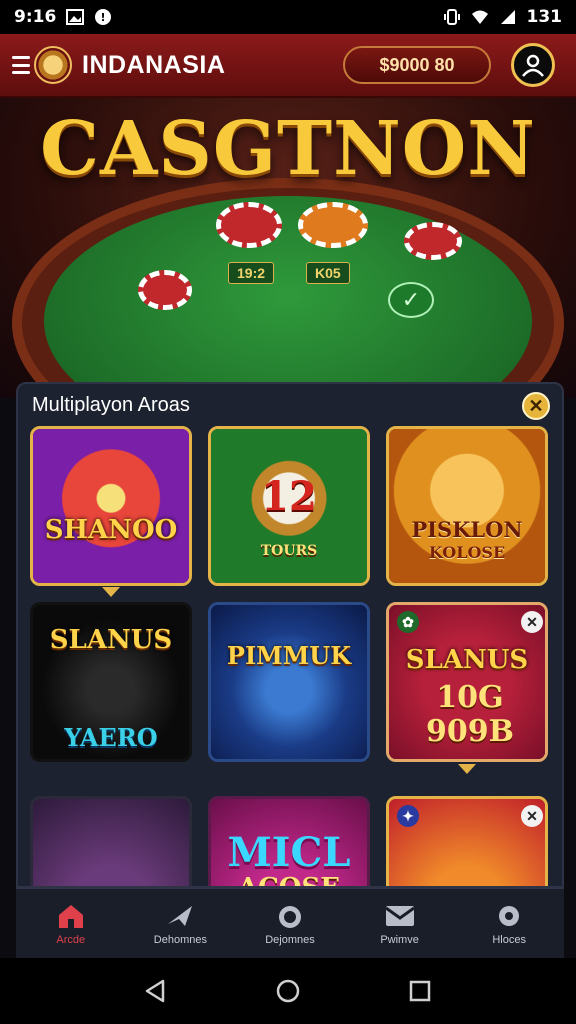 The image size is (576, 1024). Describe the element at coordinates (408, 816) in the screenshot. I see `badge-icon: ✦` at that location.